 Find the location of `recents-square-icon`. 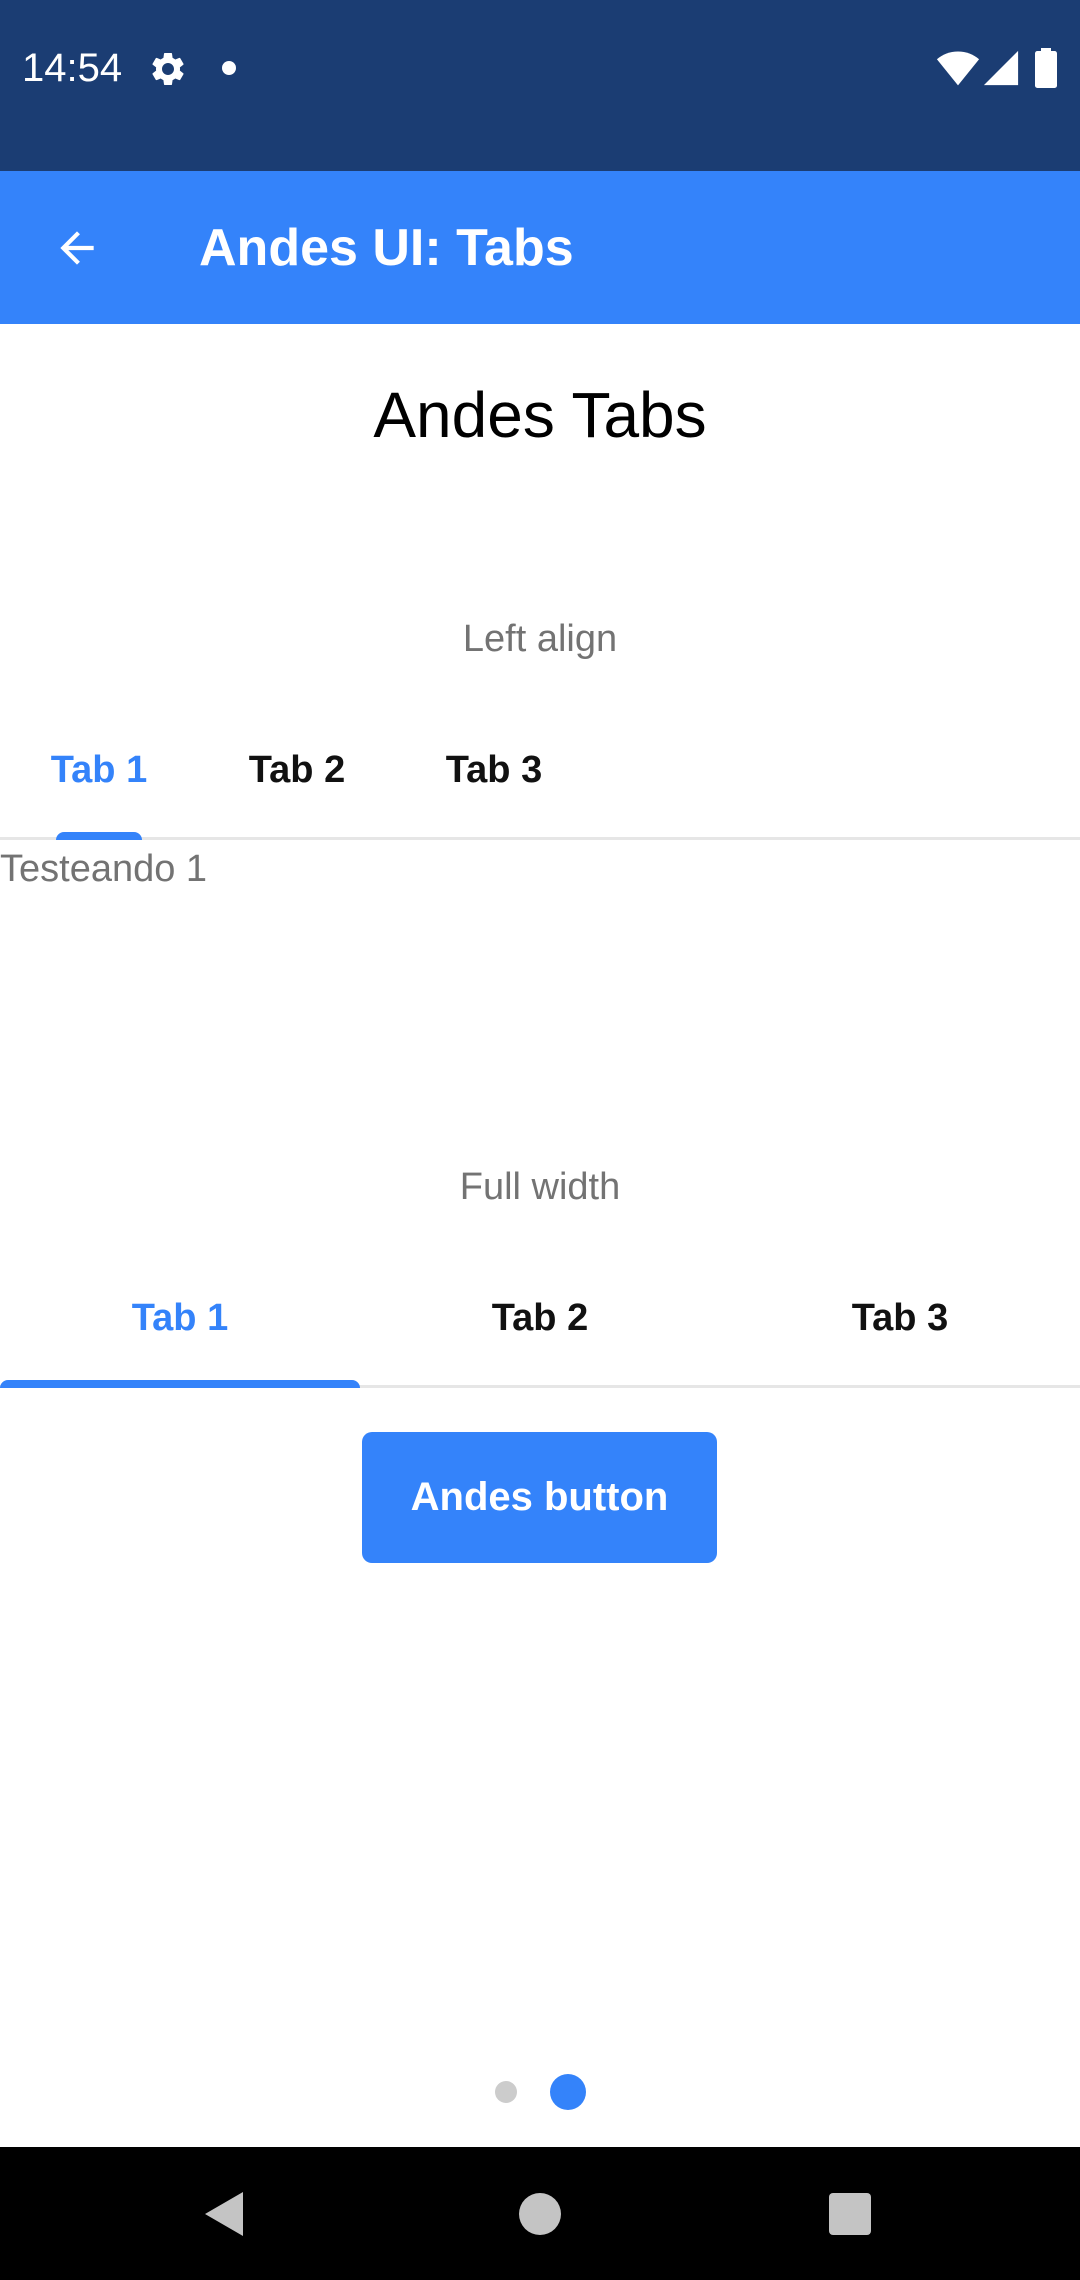

recents-square-icon is located at coordinates (850, 2214).